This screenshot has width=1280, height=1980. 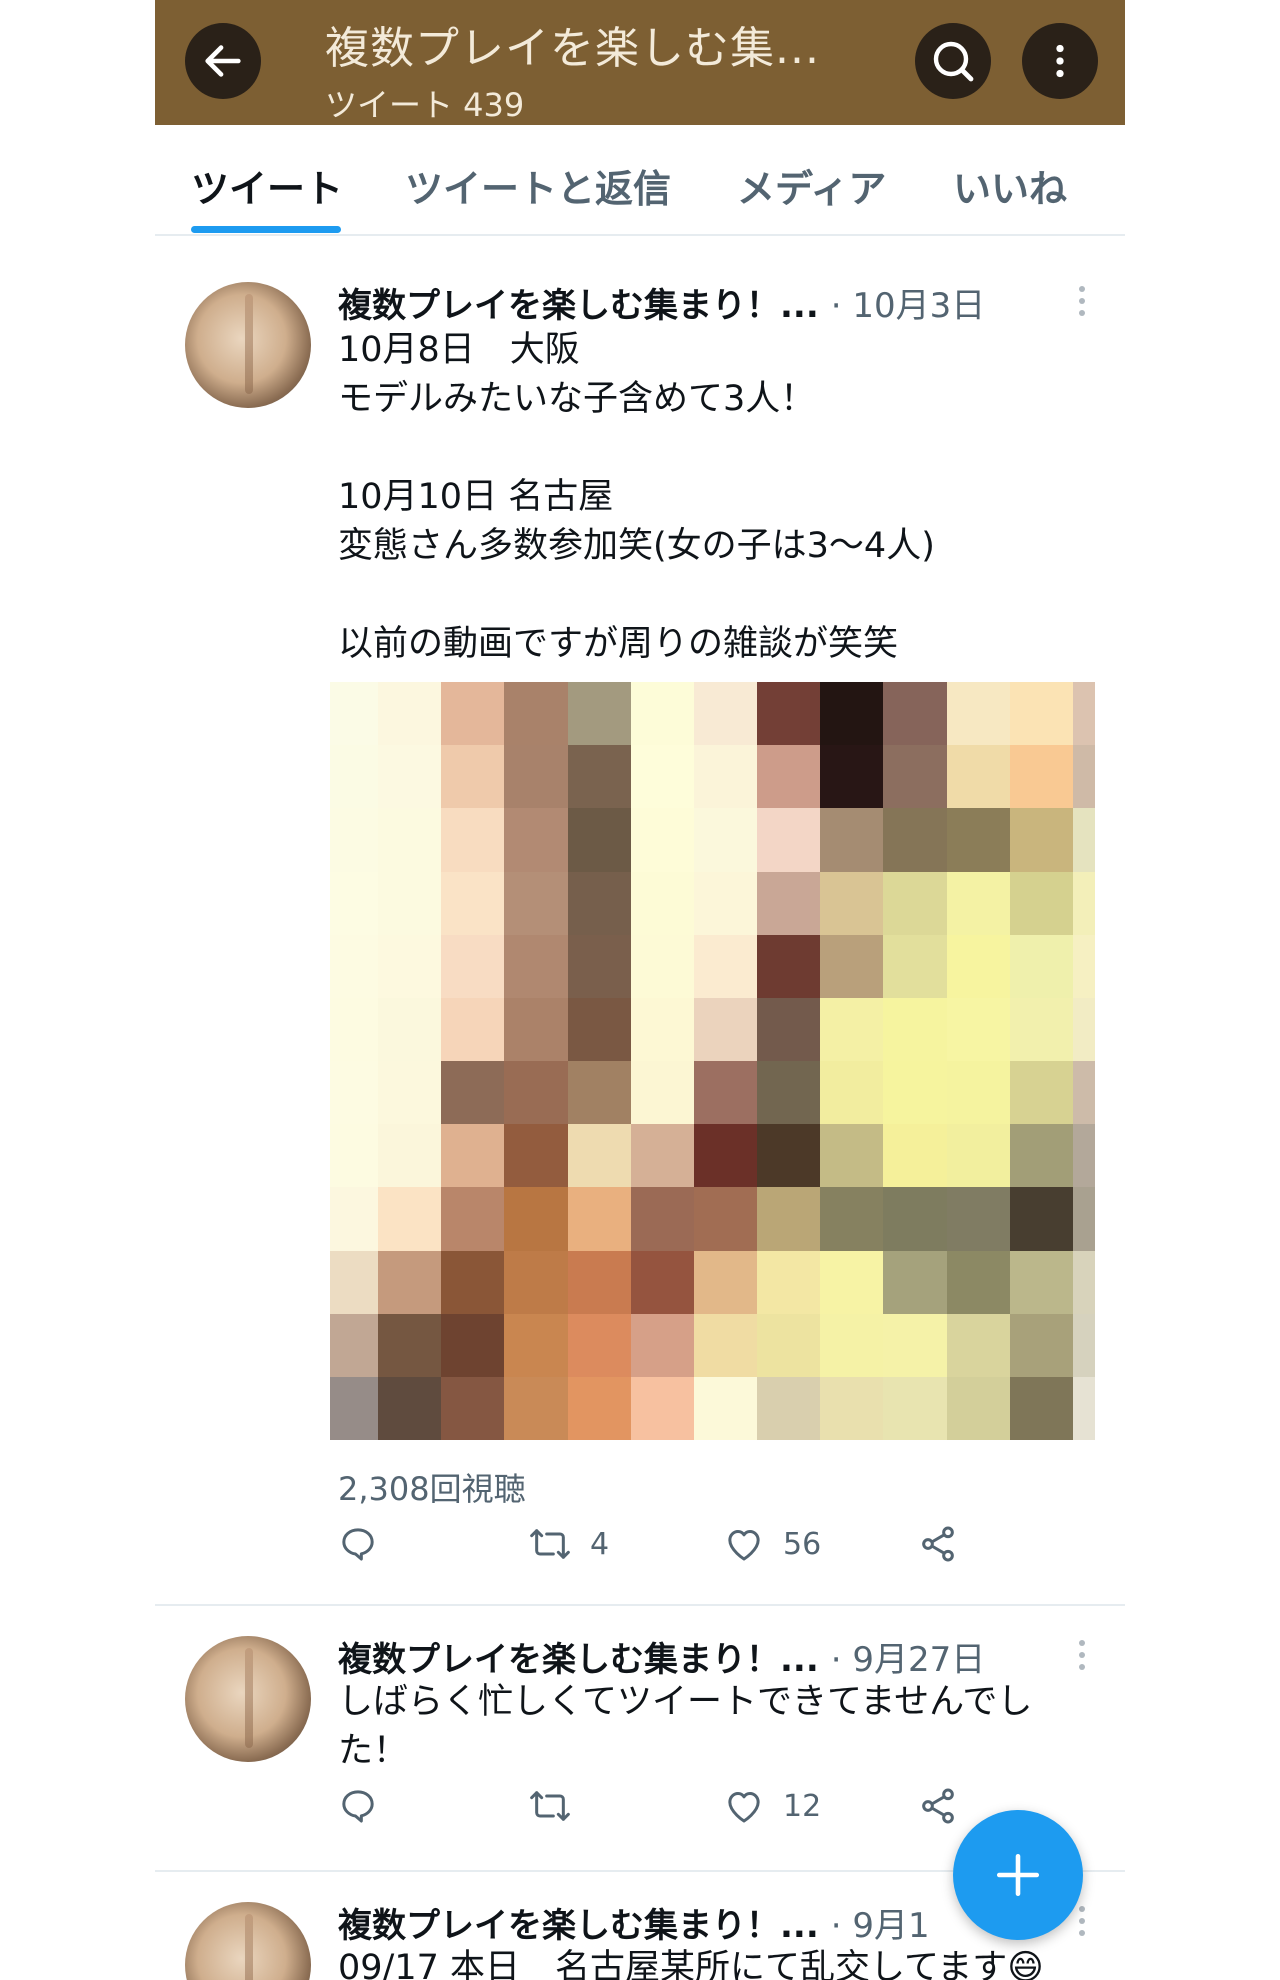 I want to click on tweet-date: · 9月1, so click(x=880, y=1926).